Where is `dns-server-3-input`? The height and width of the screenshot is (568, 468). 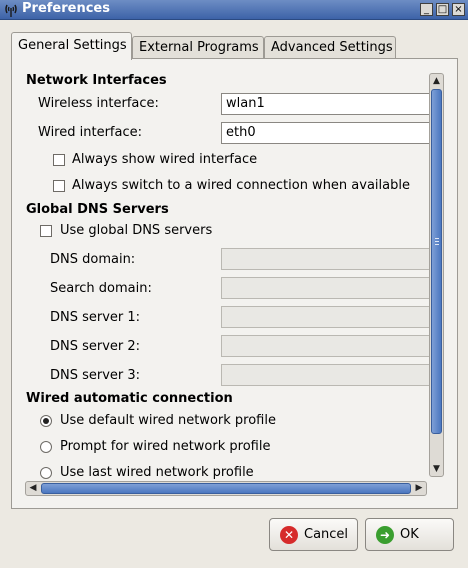 dns-server-3-input is located at coordinates (325, 375).